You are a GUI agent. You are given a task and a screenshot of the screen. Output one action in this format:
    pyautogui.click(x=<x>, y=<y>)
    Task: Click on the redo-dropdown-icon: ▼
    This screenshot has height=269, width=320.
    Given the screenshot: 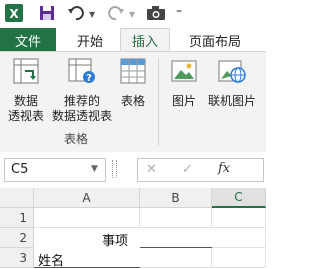 What is the action you would take?
    pyautogui.click(x=132, y=14)
    